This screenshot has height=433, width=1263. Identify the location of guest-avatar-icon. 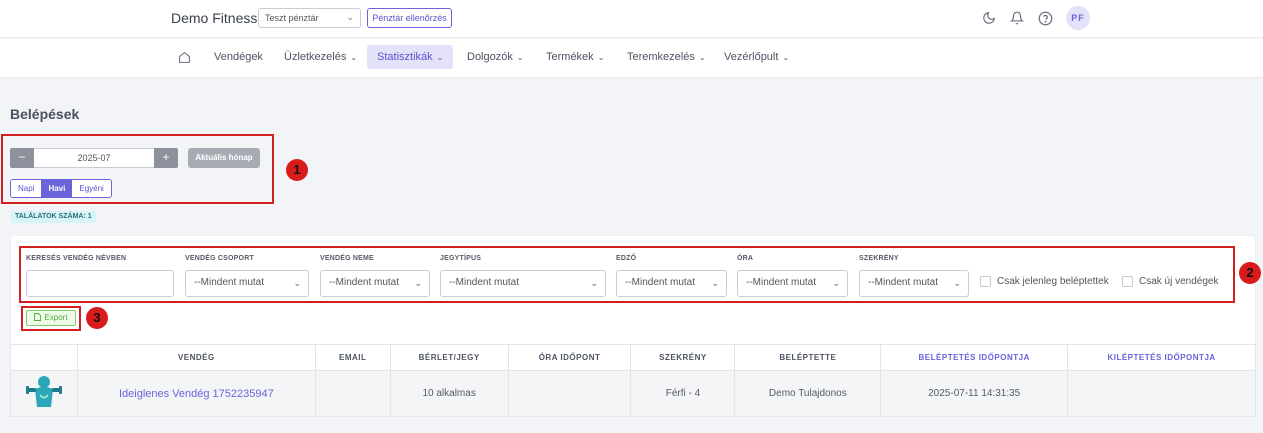
(43, 391).